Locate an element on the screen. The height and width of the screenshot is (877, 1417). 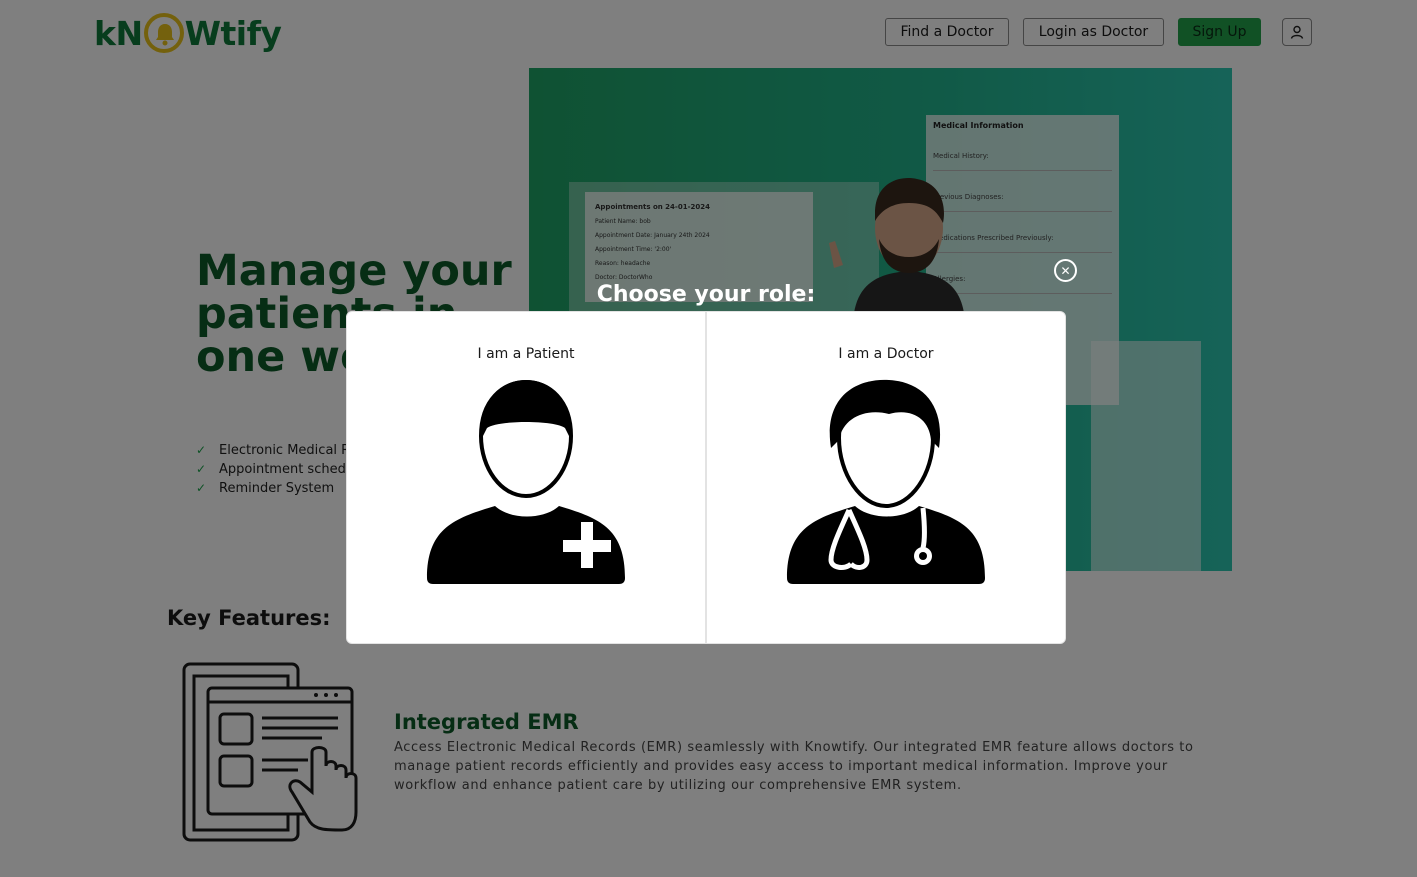
patient-role-label: I am a Patient is located at coordinates (526, 354).